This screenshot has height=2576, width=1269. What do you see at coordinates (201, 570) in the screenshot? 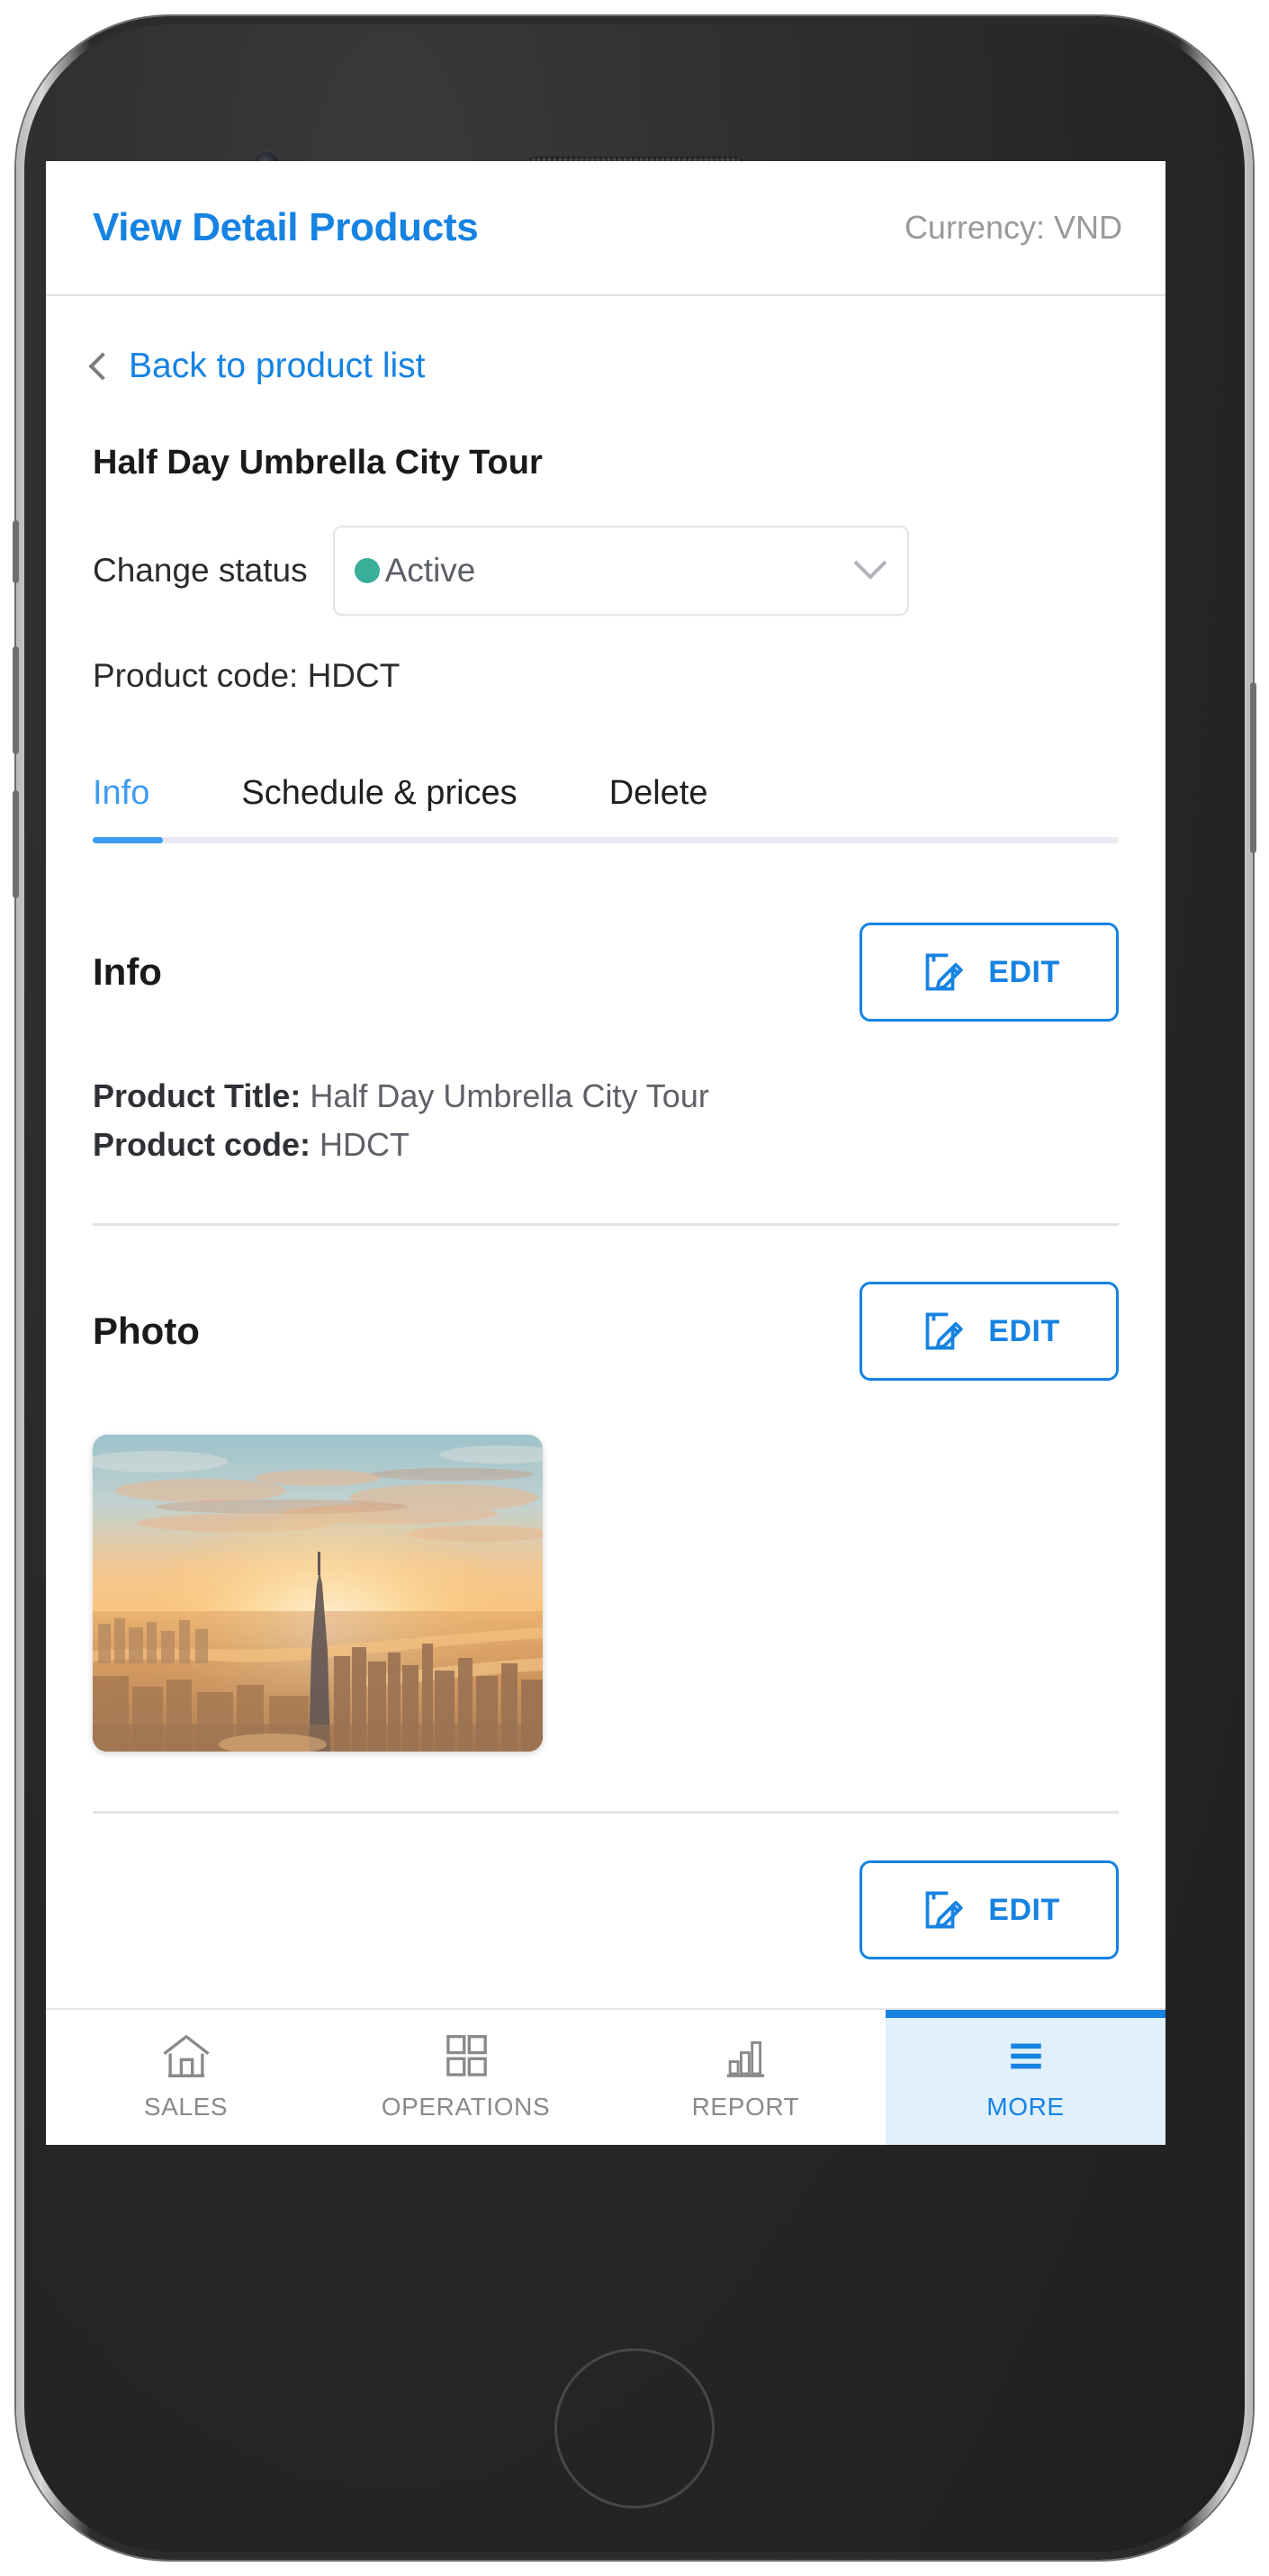
I see `change-status-label: Change status` at bounding box center [201, 570].